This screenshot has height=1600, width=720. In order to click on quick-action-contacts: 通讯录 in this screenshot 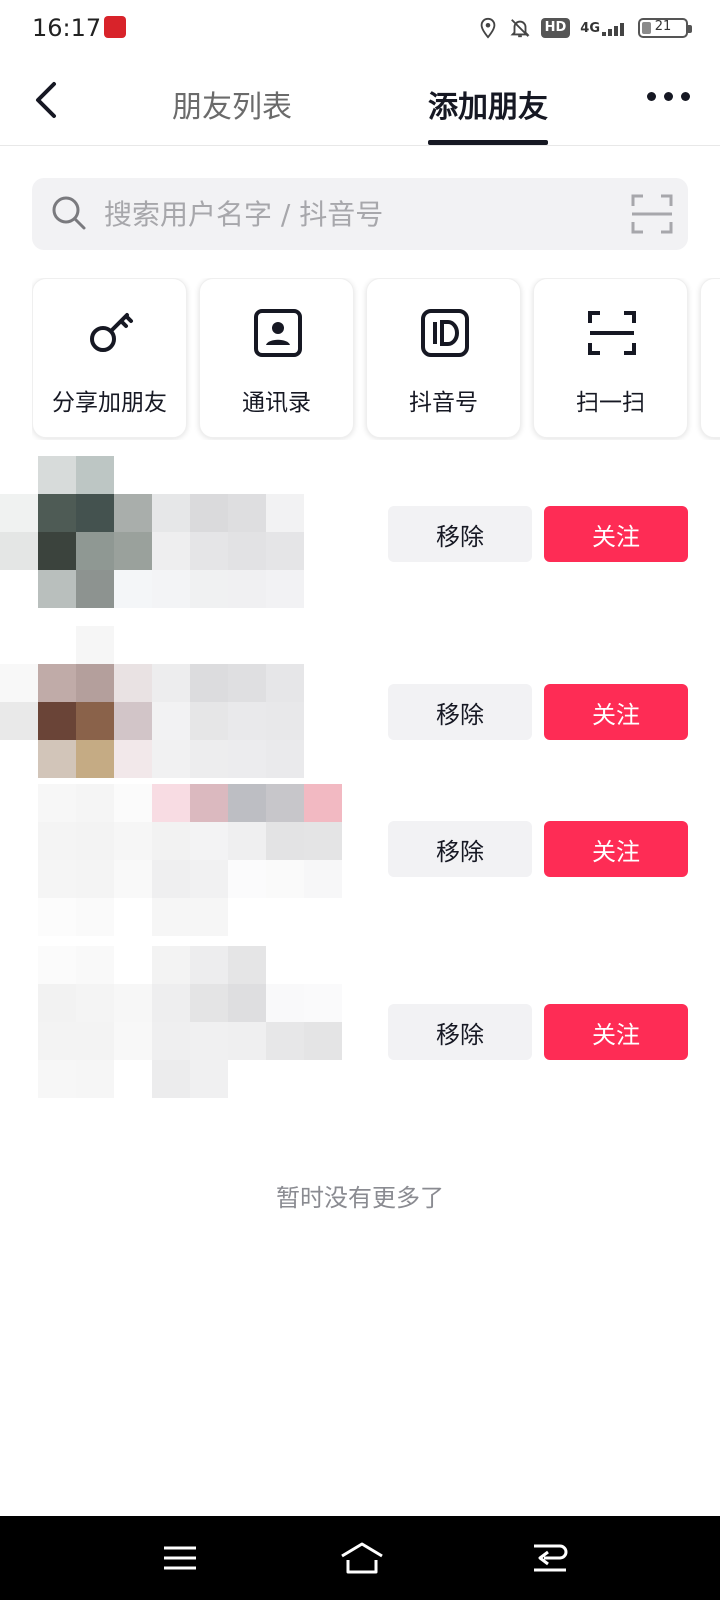, I will do `click(276, 358)`.